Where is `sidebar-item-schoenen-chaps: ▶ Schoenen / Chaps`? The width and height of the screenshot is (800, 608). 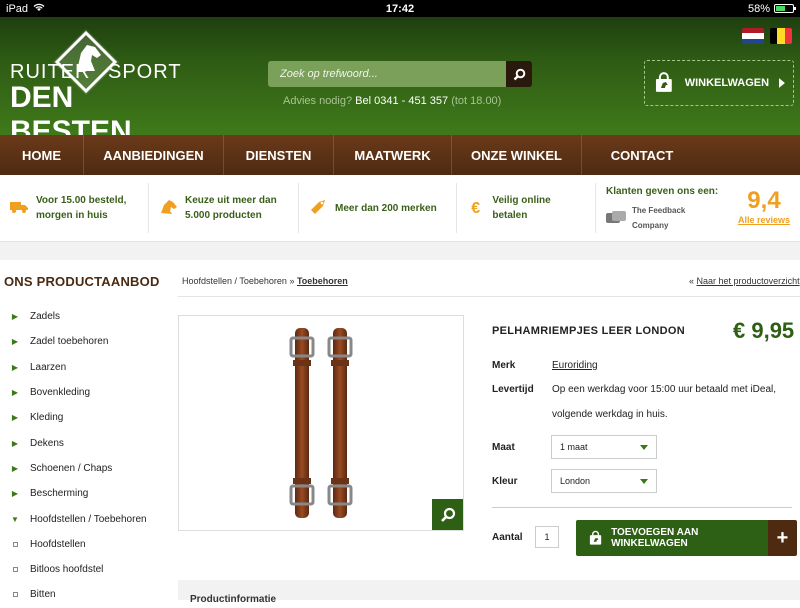
sidebar-item-schoenen-chaps: ▶ Schoenen / Chaps is located at coordinates (85, 468).